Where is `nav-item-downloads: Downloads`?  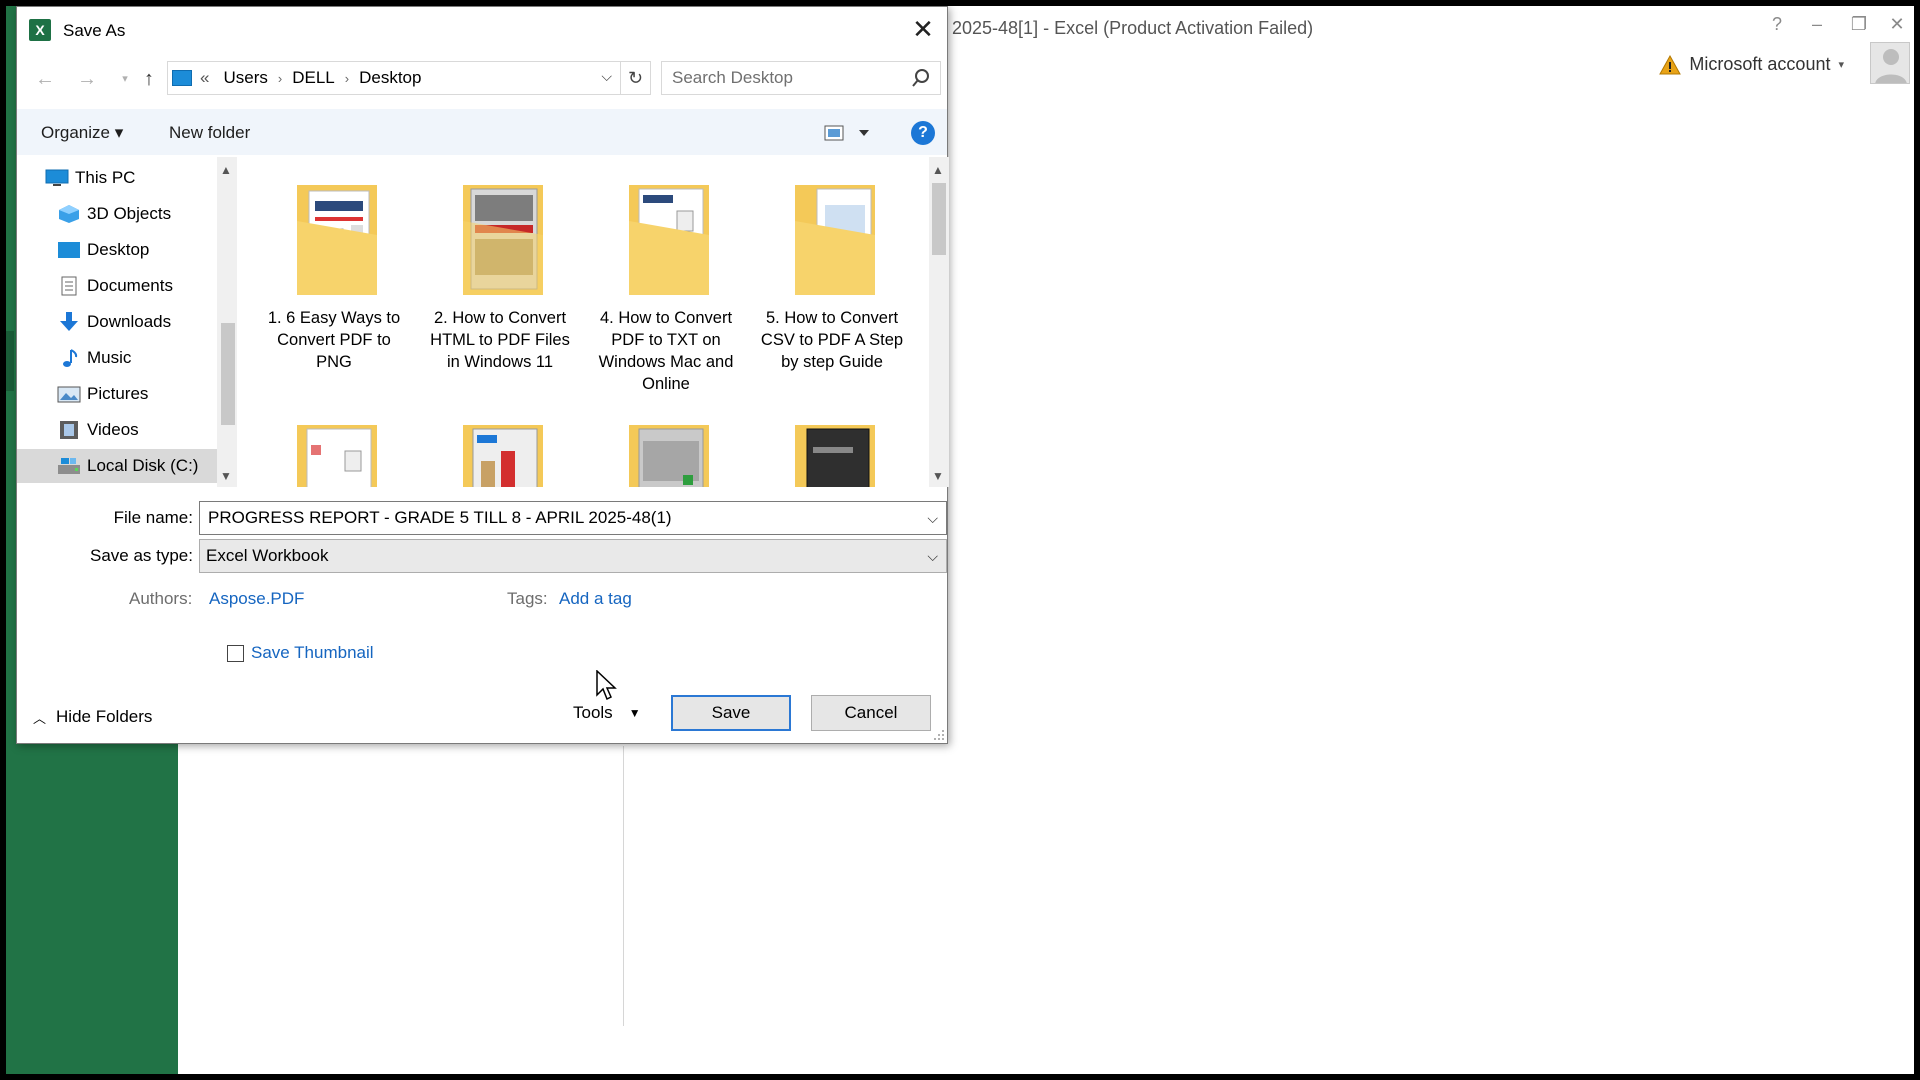 nav-item-downloads: Downloads is located at coordinates (138, 322).